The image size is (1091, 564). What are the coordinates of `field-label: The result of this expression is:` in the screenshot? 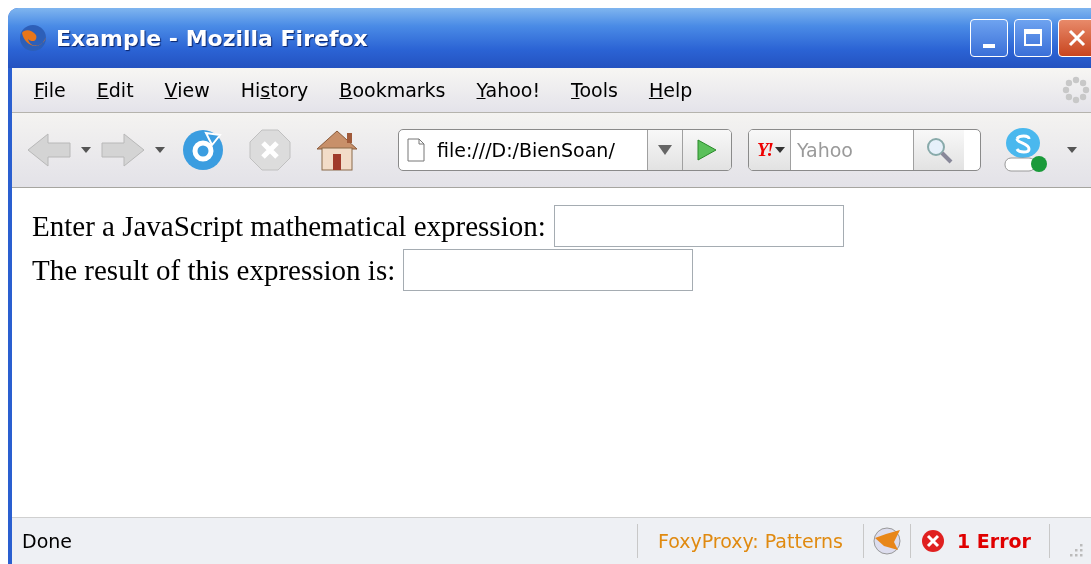 It's located at (214, 270).